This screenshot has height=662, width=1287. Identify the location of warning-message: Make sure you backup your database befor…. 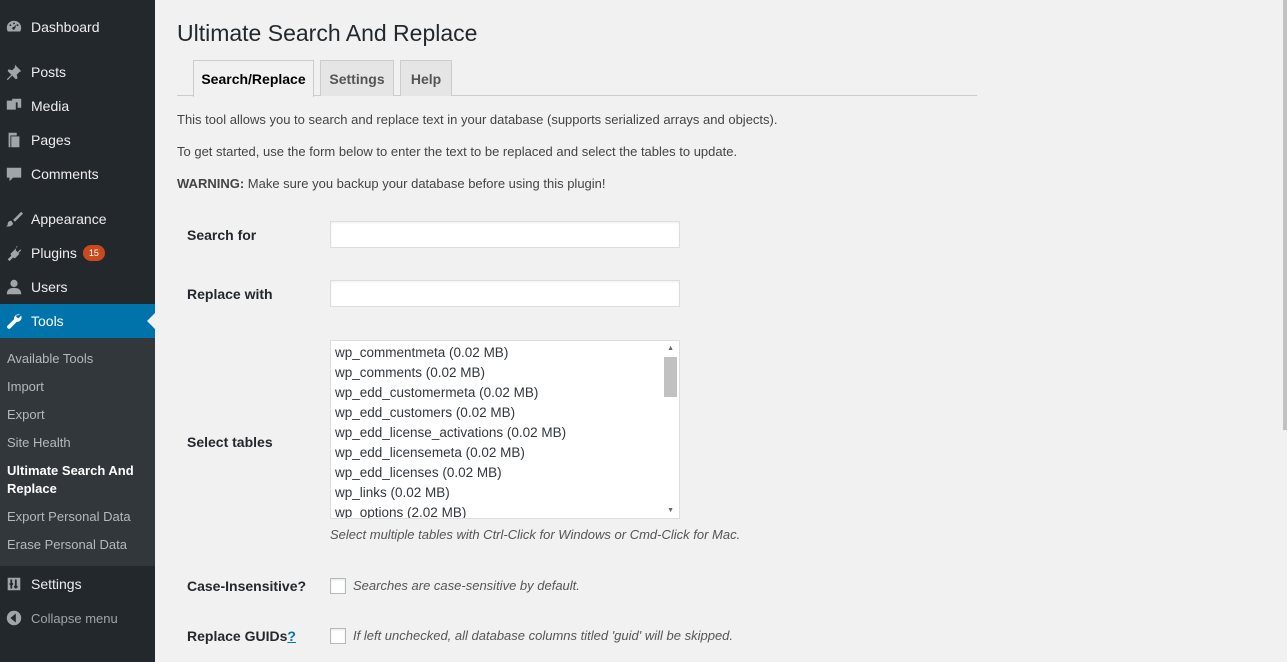
(425, 183).